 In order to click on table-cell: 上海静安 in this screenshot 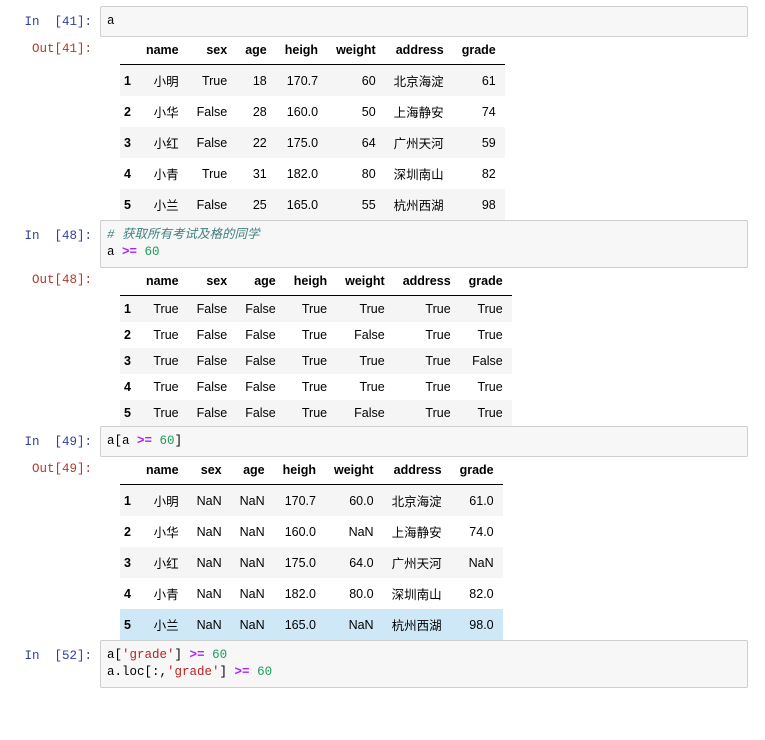, I will do `click(418, 113)`.